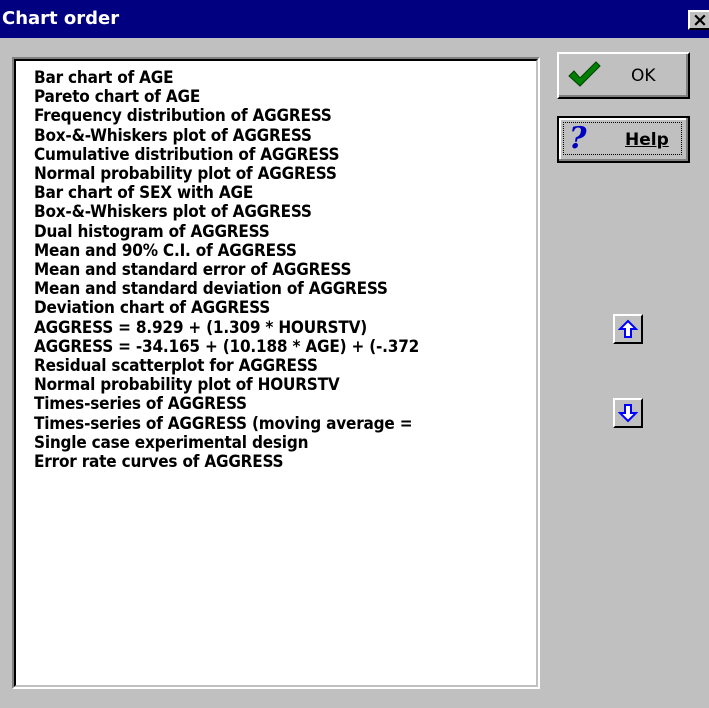 This screenshot has width=709, height=708. Describe the element at coordinates (285, 308) in the screenshot. I see `chart-list-item: Deviation chart of AGGRESS` at that location.